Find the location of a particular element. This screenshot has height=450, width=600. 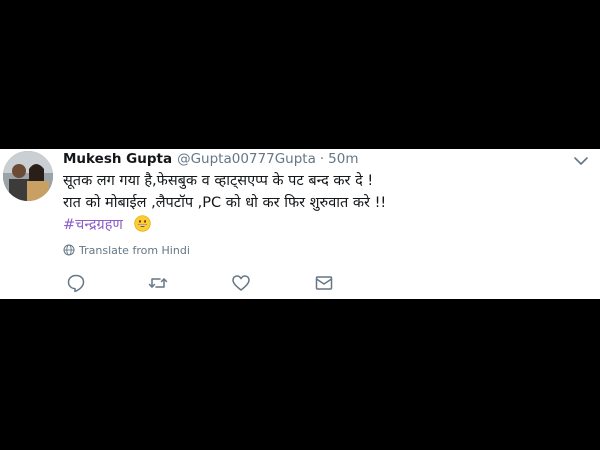

heart-icon is located at coordinates (241, 283).